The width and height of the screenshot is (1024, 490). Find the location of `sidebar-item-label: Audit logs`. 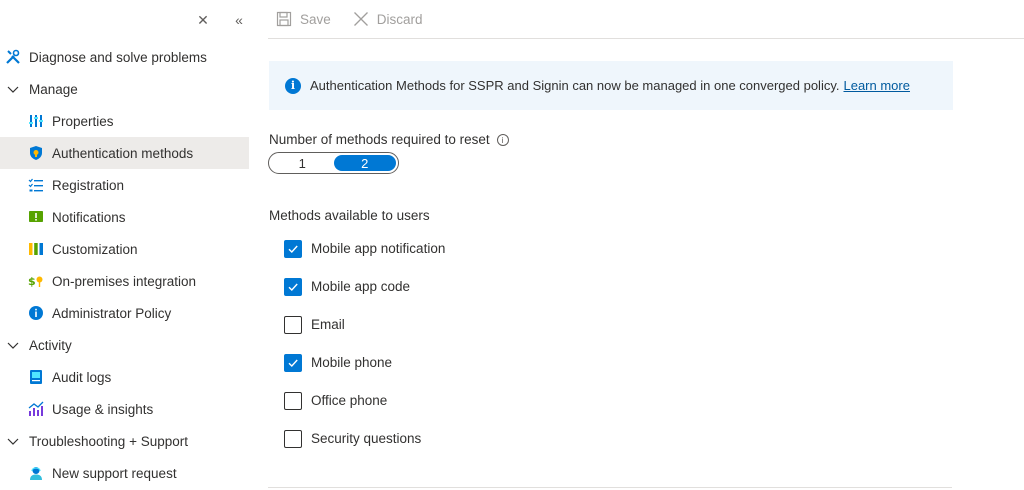

sidebar-item-label: Audit logs is located at coordinates (82, 377).